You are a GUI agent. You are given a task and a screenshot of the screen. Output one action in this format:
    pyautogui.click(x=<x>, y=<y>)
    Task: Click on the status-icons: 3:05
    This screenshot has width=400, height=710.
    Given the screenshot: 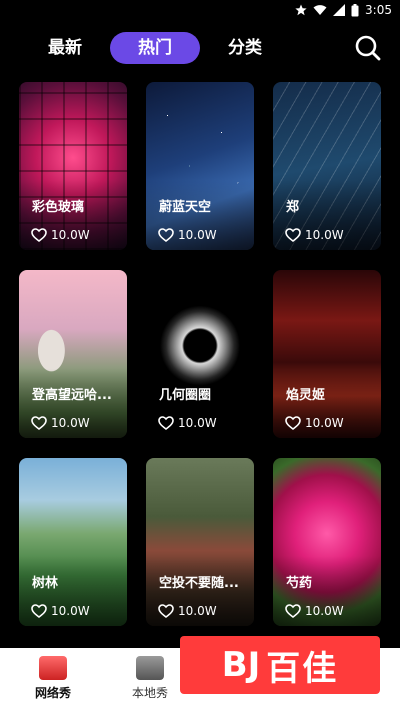 What is the action you would take?
    pyautogui.click(x=343, y=10)
    